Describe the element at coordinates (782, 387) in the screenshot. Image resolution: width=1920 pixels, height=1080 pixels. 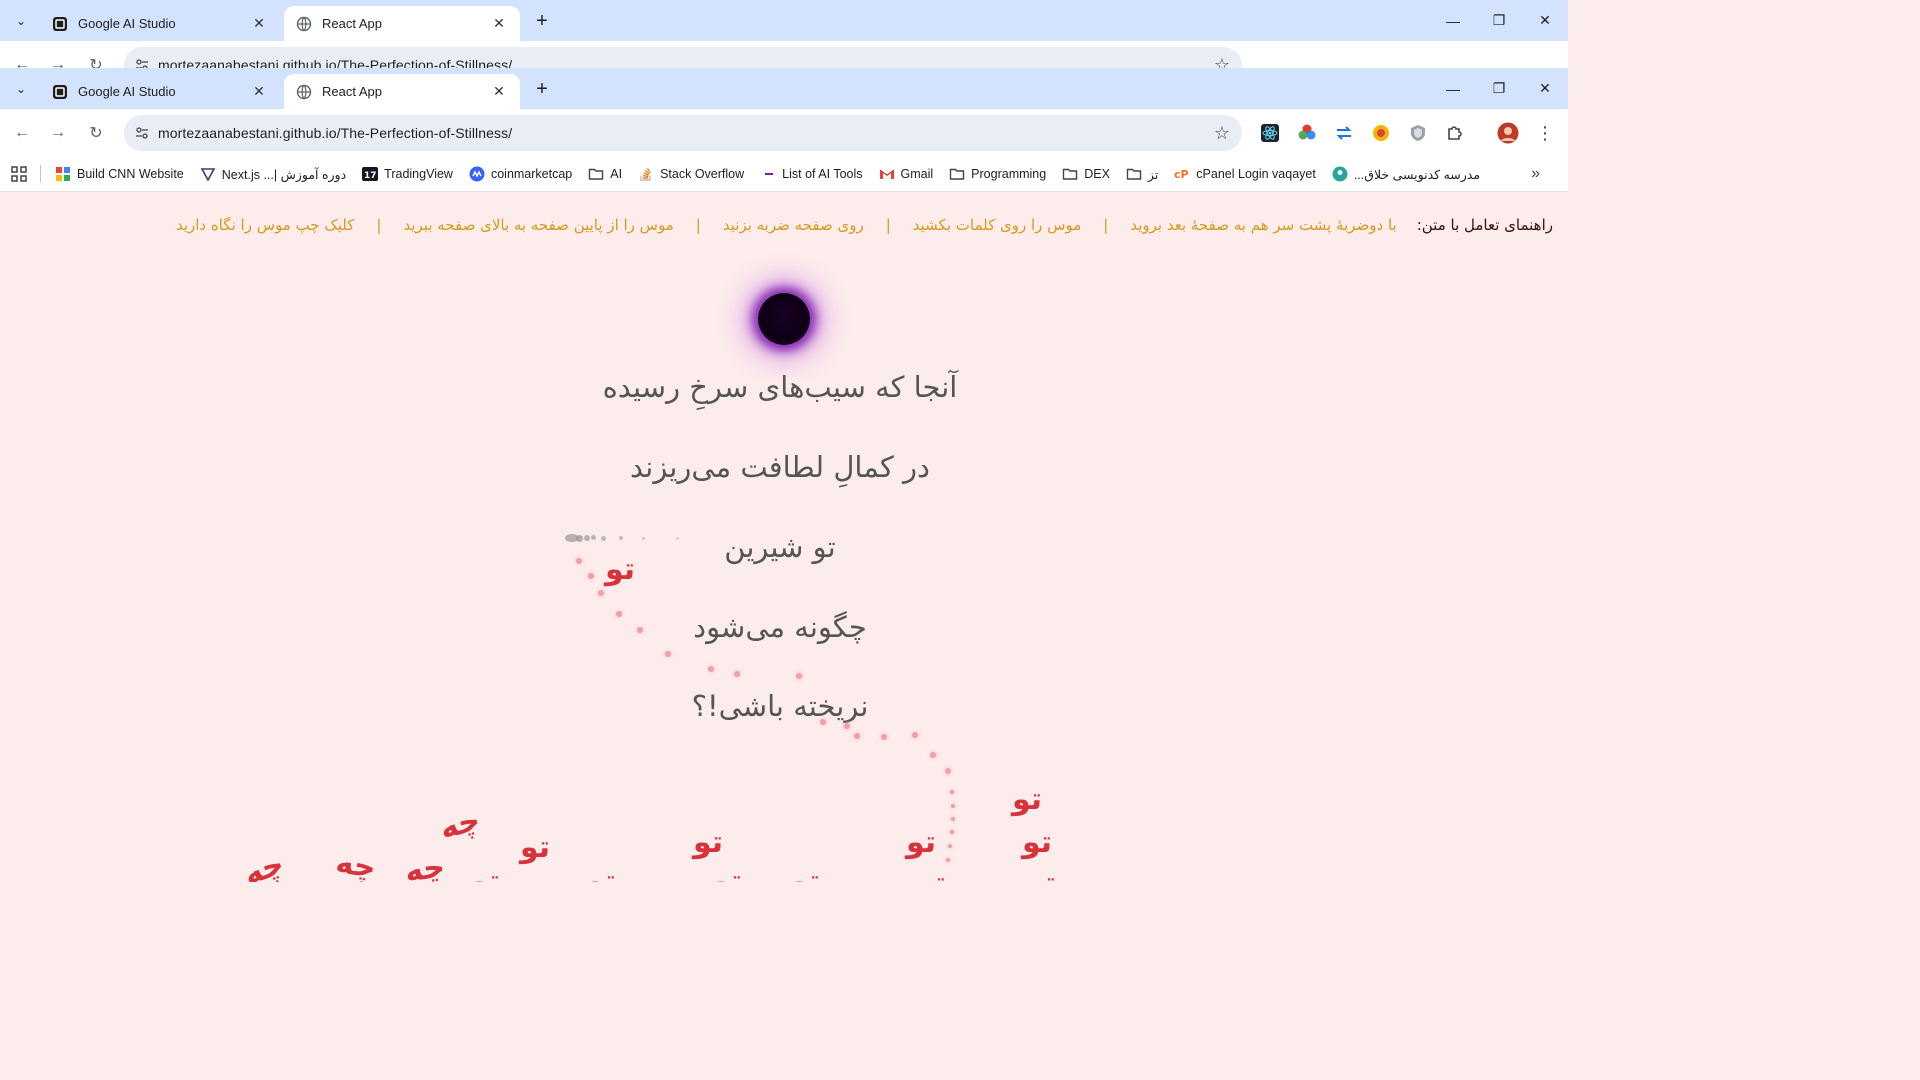
I see `poem-line-1: آنجا که سیب‌های سرخِ رسیده` at that location.